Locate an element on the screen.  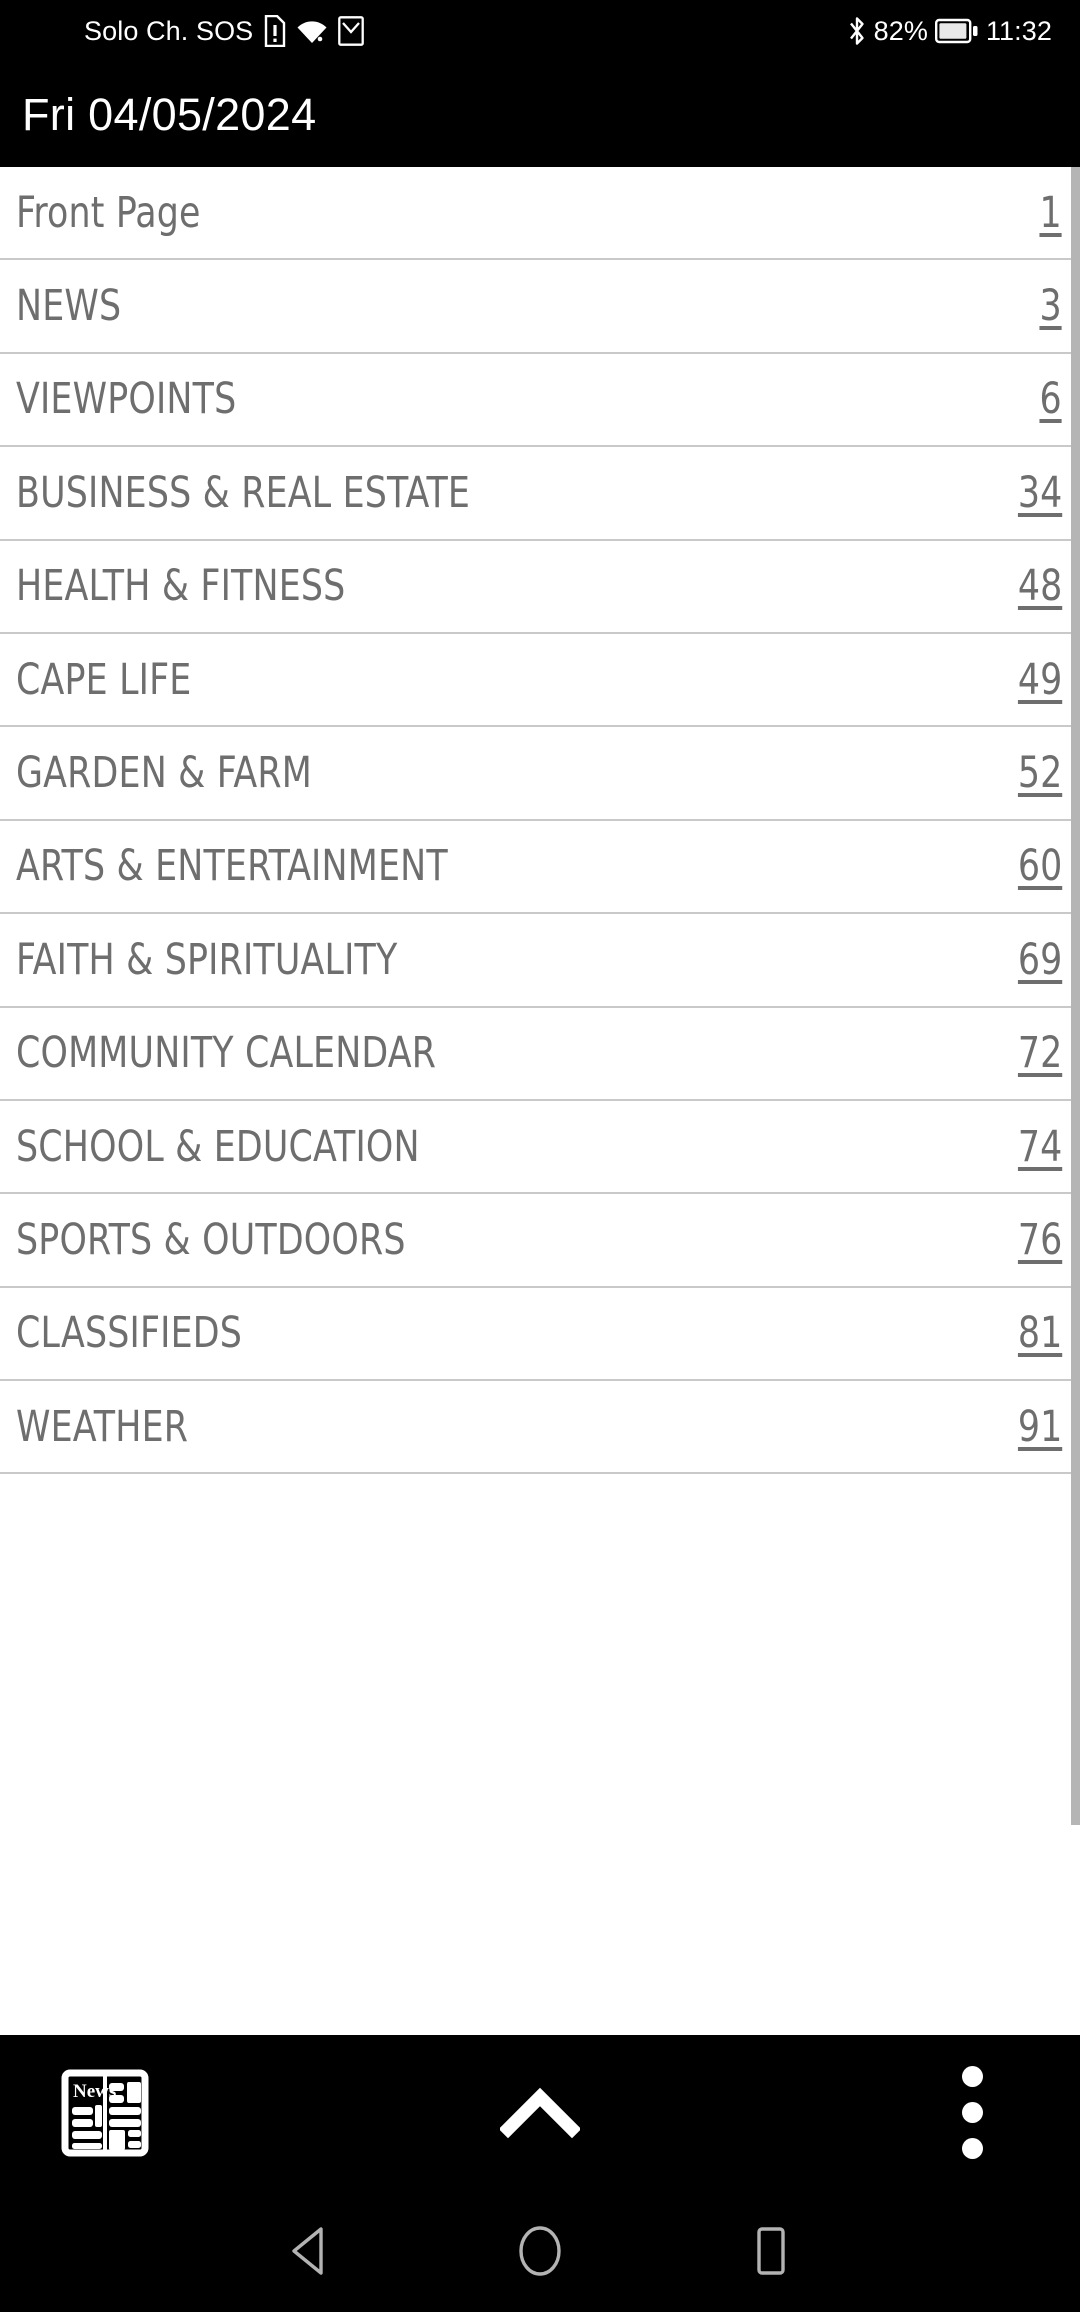
nav-back-button is located at coordinates (310, 2251).